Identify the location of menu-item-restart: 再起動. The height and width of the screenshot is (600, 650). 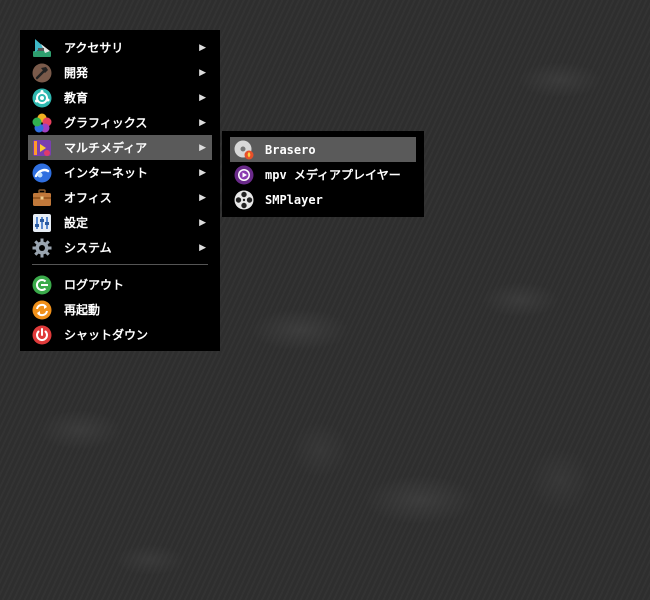
(120, 309).